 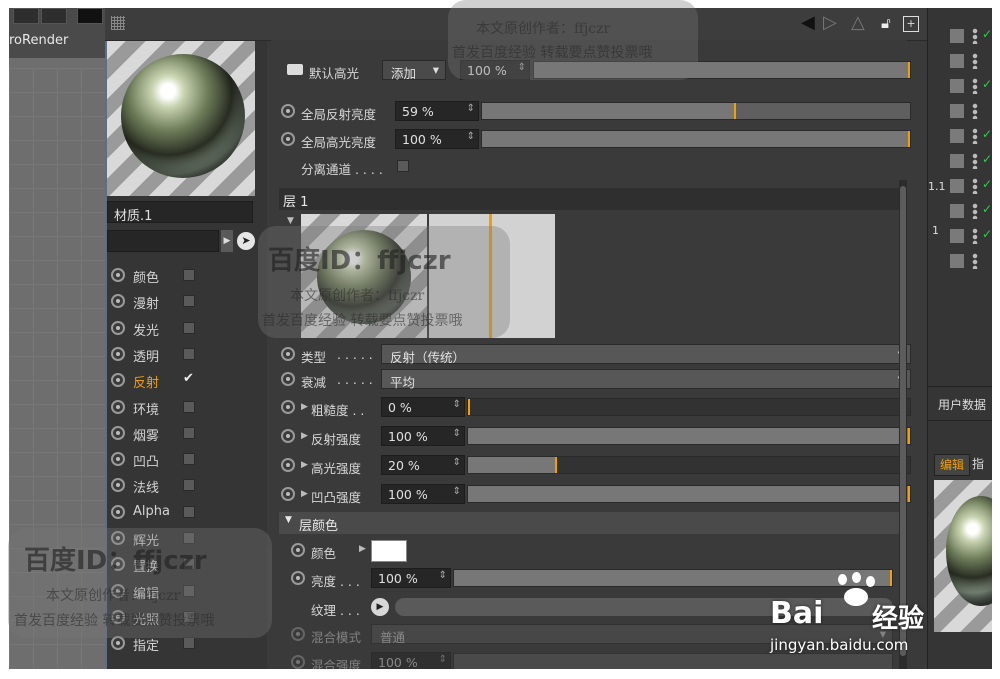 I want to click on attribute-scrollbar, so click(x=903, y=424).